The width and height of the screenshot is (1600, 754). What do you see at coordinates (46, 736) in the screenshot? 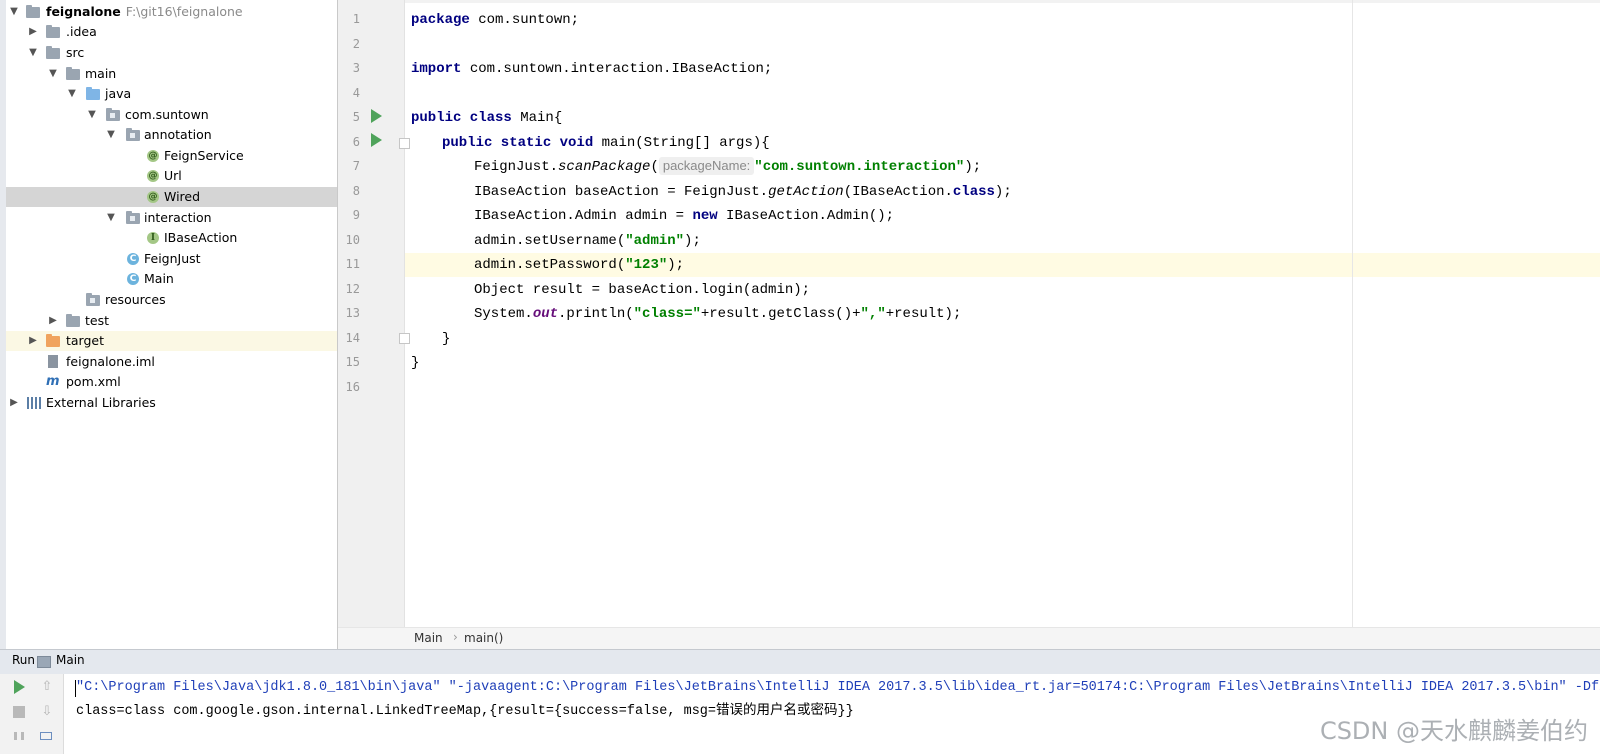
I see `soft-wrap-icon` at bounding box center [46, 736].